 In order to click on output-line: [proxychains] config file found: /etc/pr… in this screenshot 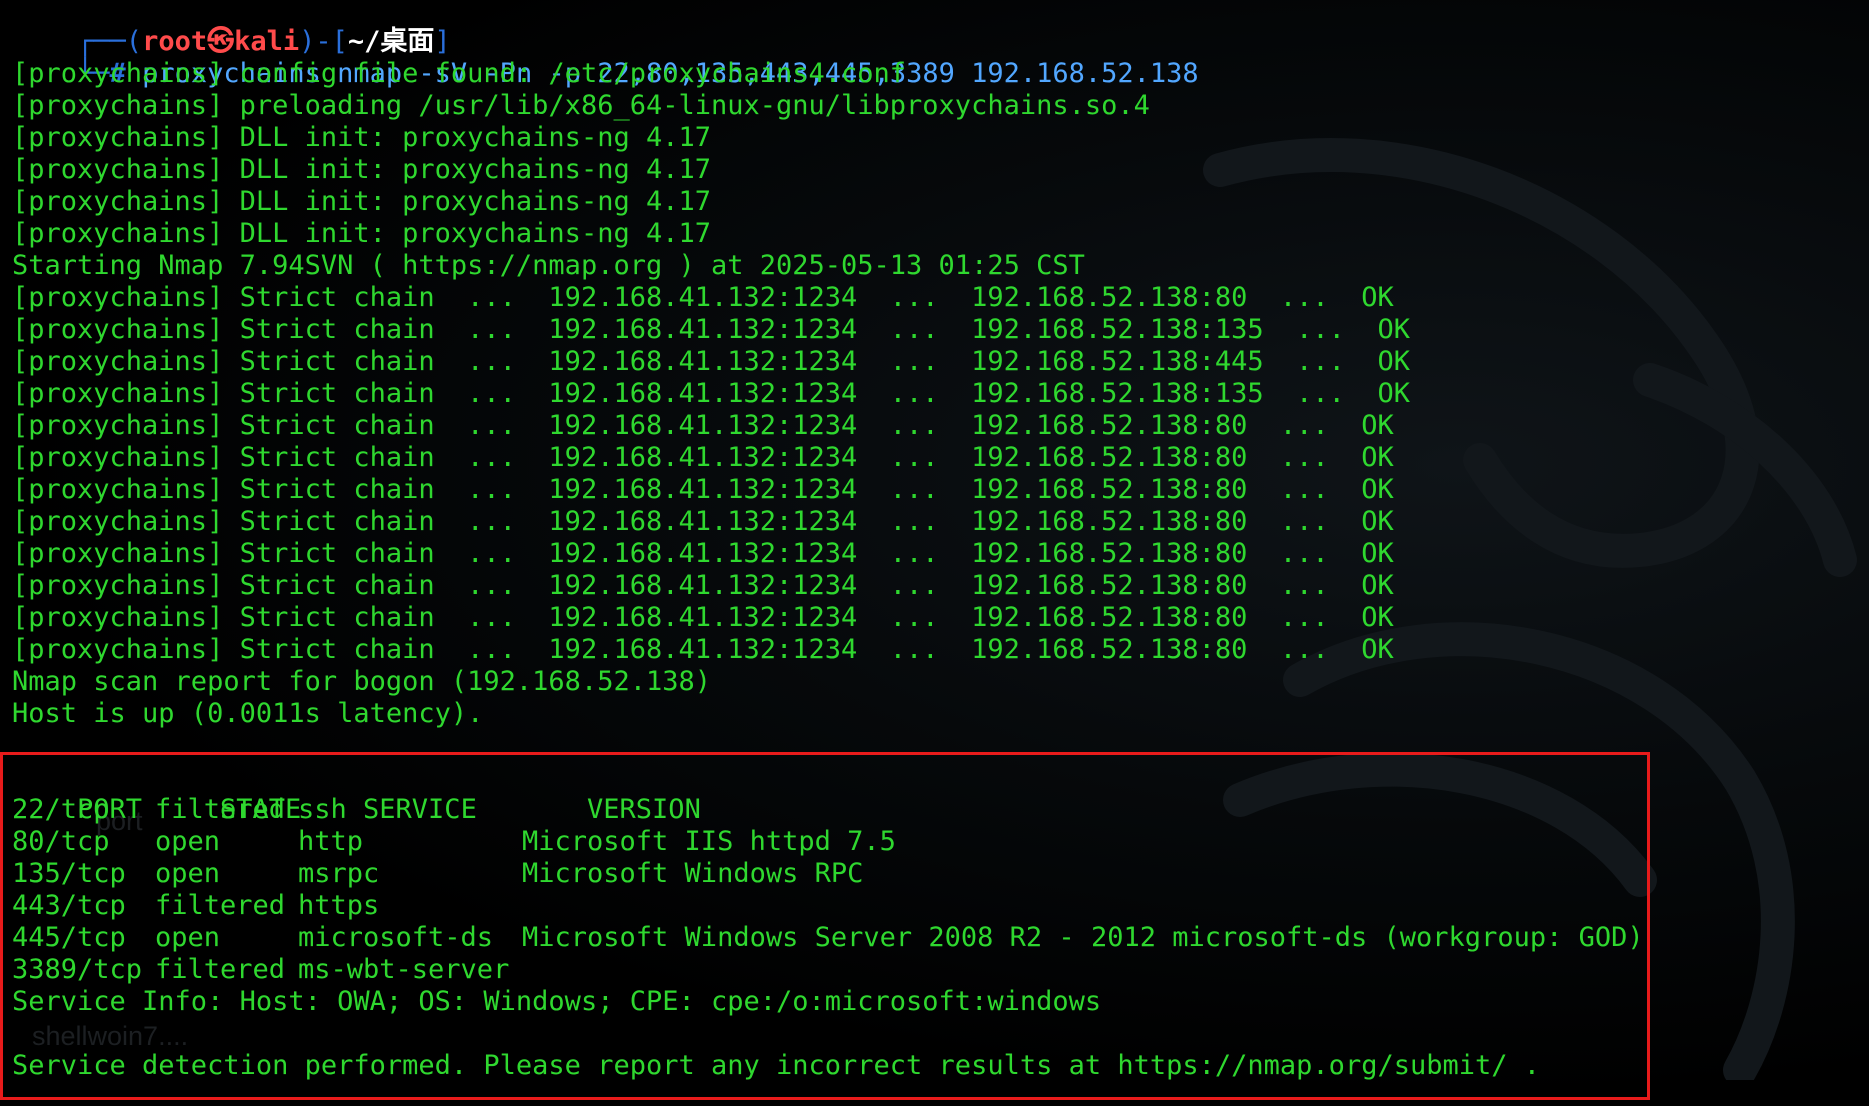, I will do `click(459, 73)`.